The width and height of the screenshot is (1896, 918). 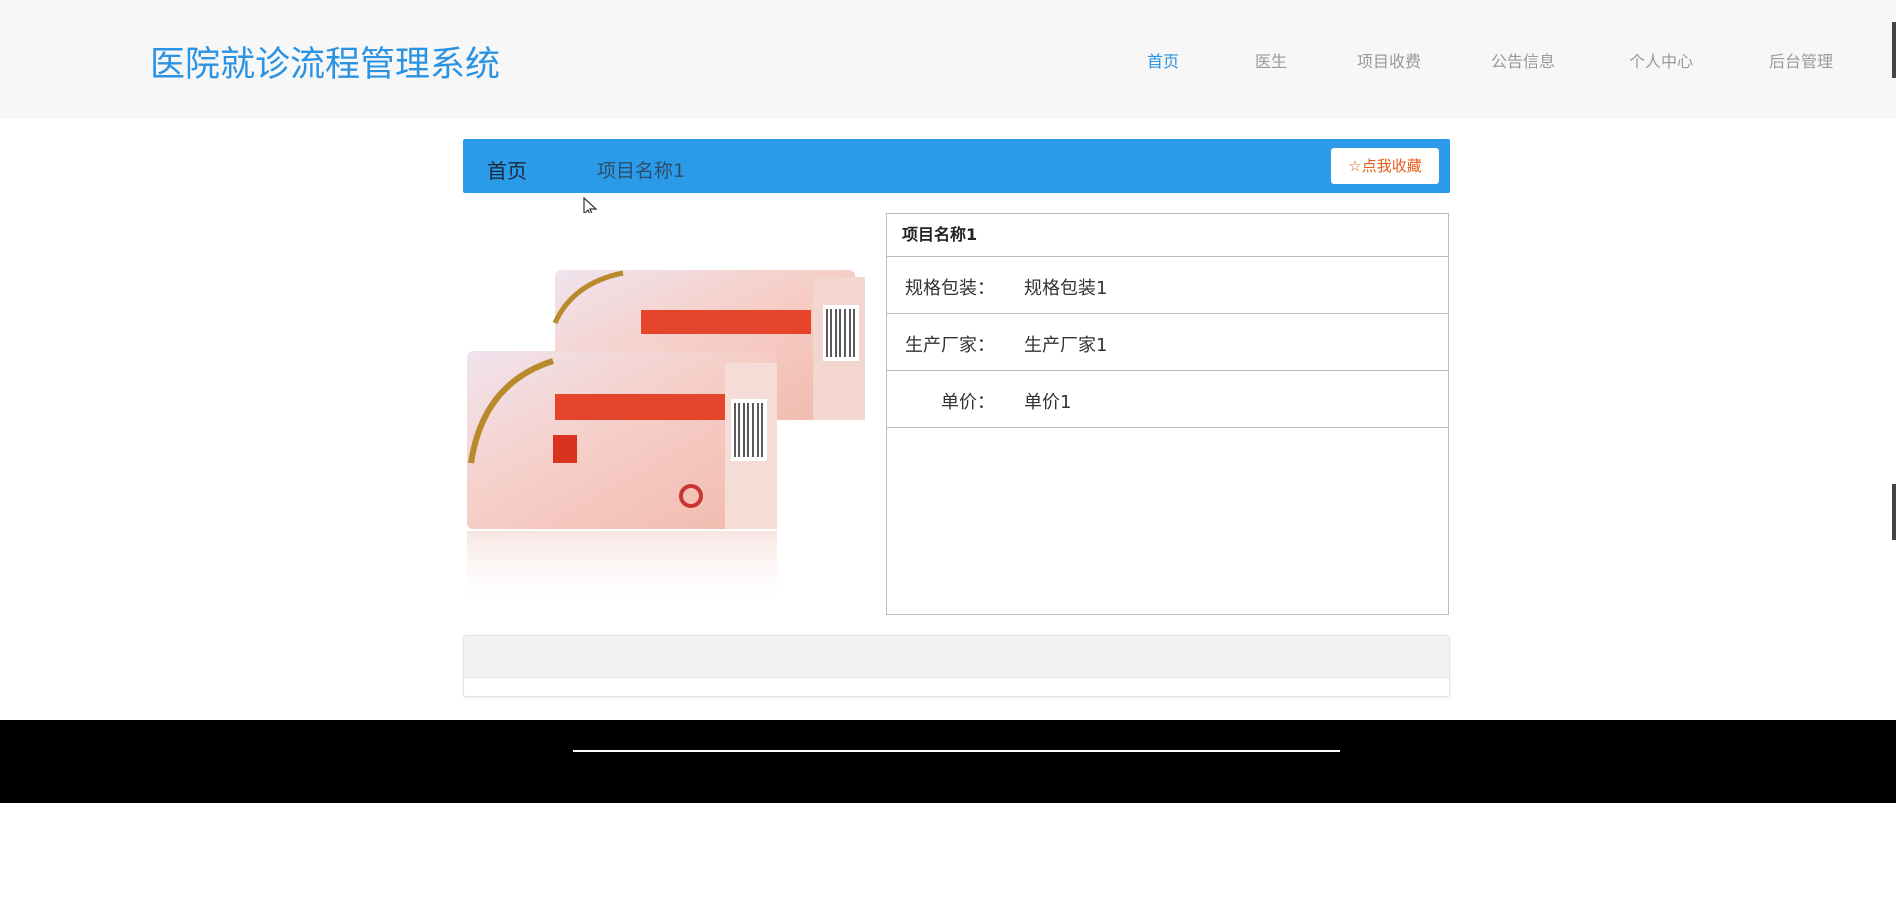 I want to click on scroll-edge-marker, so click(x=1894, y=50).